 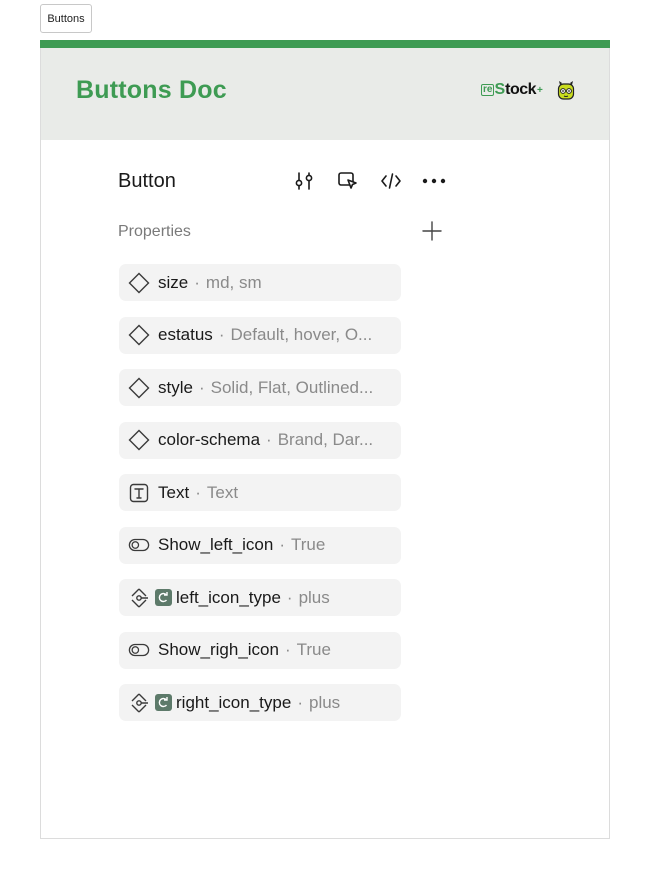 What do you see at coordinates (185, 334) in the screenshot?
I see `property-name: estatus` at bounding box center [185, 334].